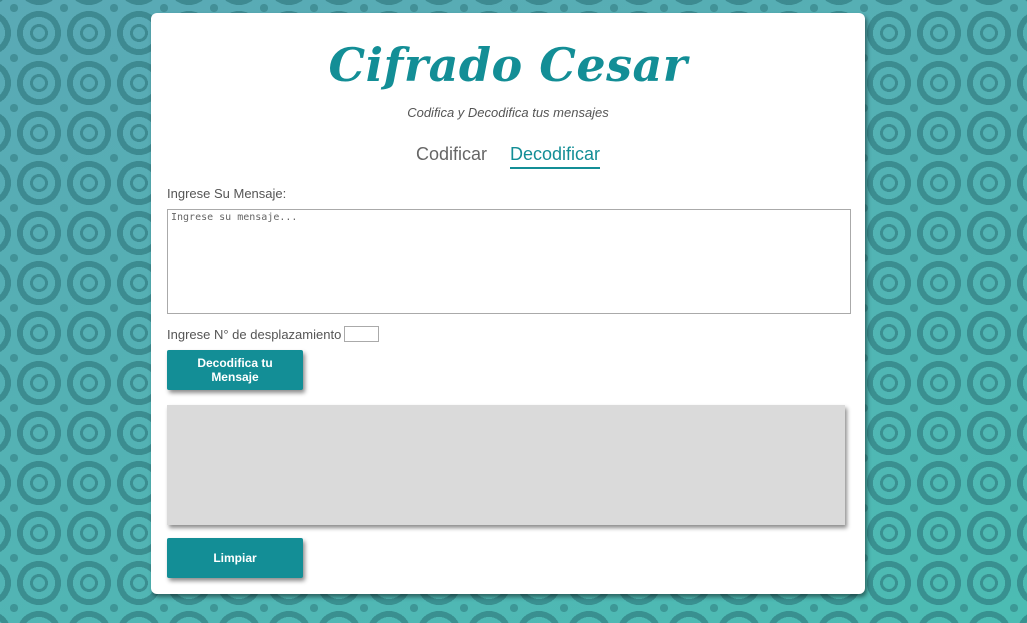 The image size is (1027, 623). I want to click on shift-label: Ingrese N° de desplazamiento, so click(254, 334).